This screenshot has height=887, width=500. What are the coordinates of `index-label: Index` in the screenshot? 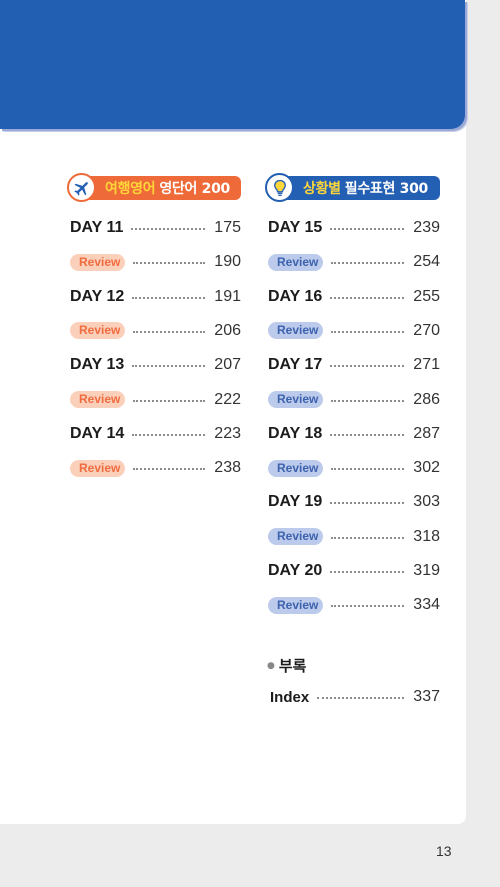 It's located at (290, 697).